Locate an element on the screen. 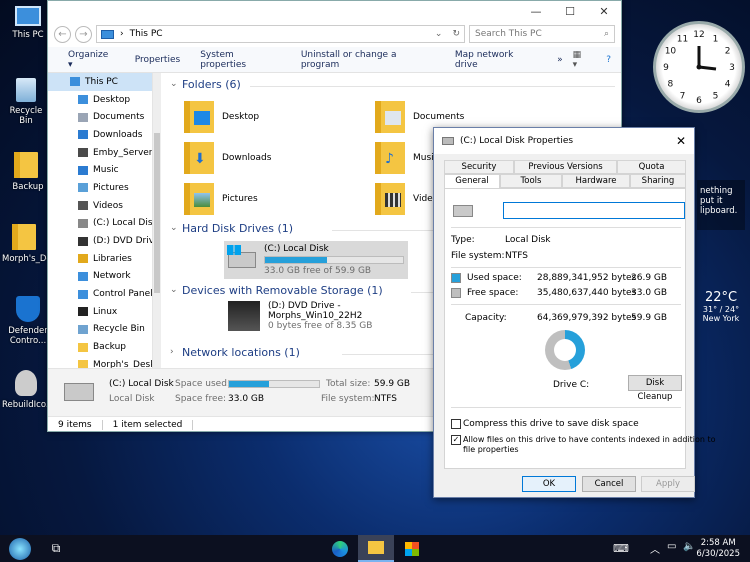  sidebar-item: (D:) DVD Drive is located at coordinates (100, 241).